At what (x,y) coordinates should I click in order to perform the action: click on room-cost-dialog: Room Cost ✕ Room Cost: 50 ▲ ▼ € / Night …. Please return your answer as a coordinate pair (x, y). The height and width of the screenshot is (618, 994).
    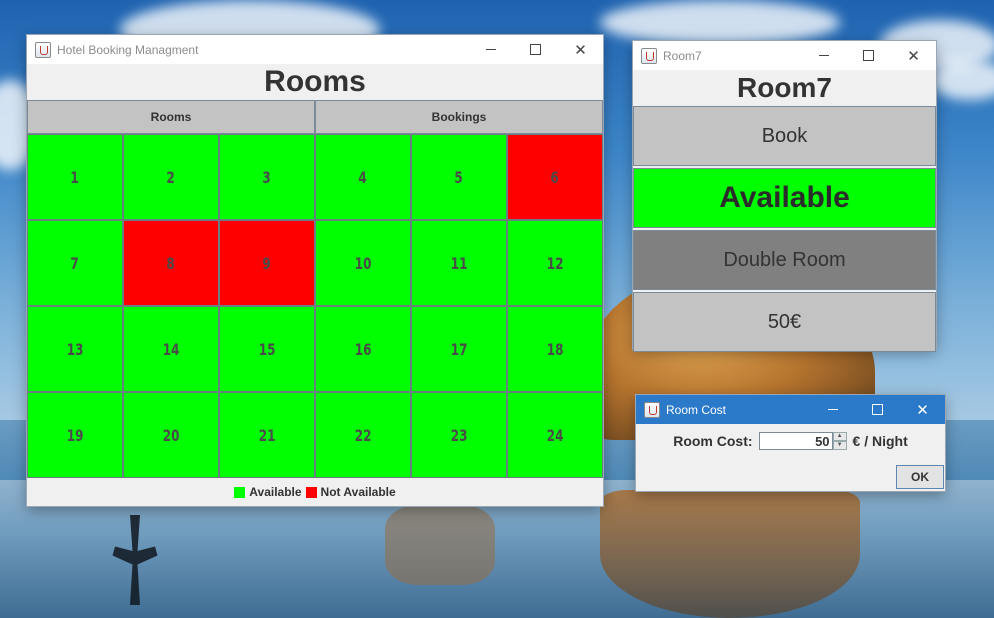
    Looking at the image, I should click on (790, 443).